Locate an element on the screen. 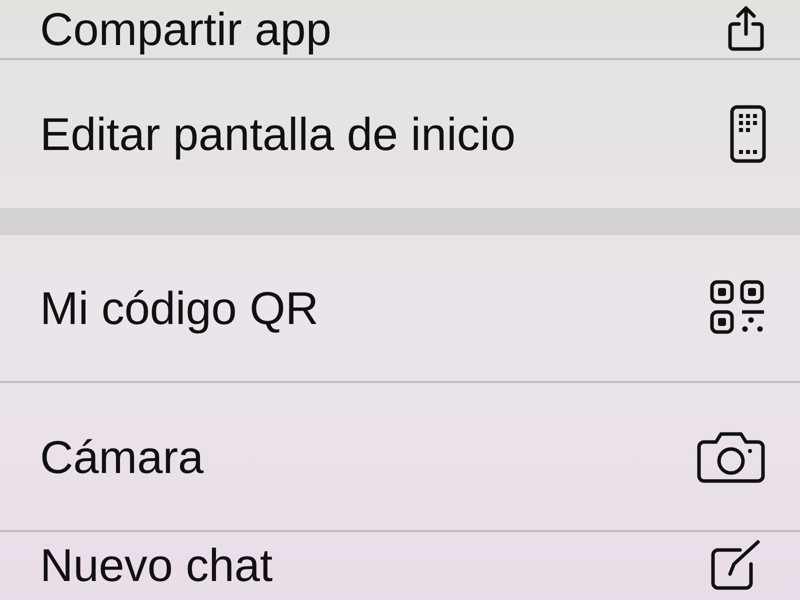 The width and height of the screenshot is (800, 600). camera-icon is located at coordinates (731, 457).